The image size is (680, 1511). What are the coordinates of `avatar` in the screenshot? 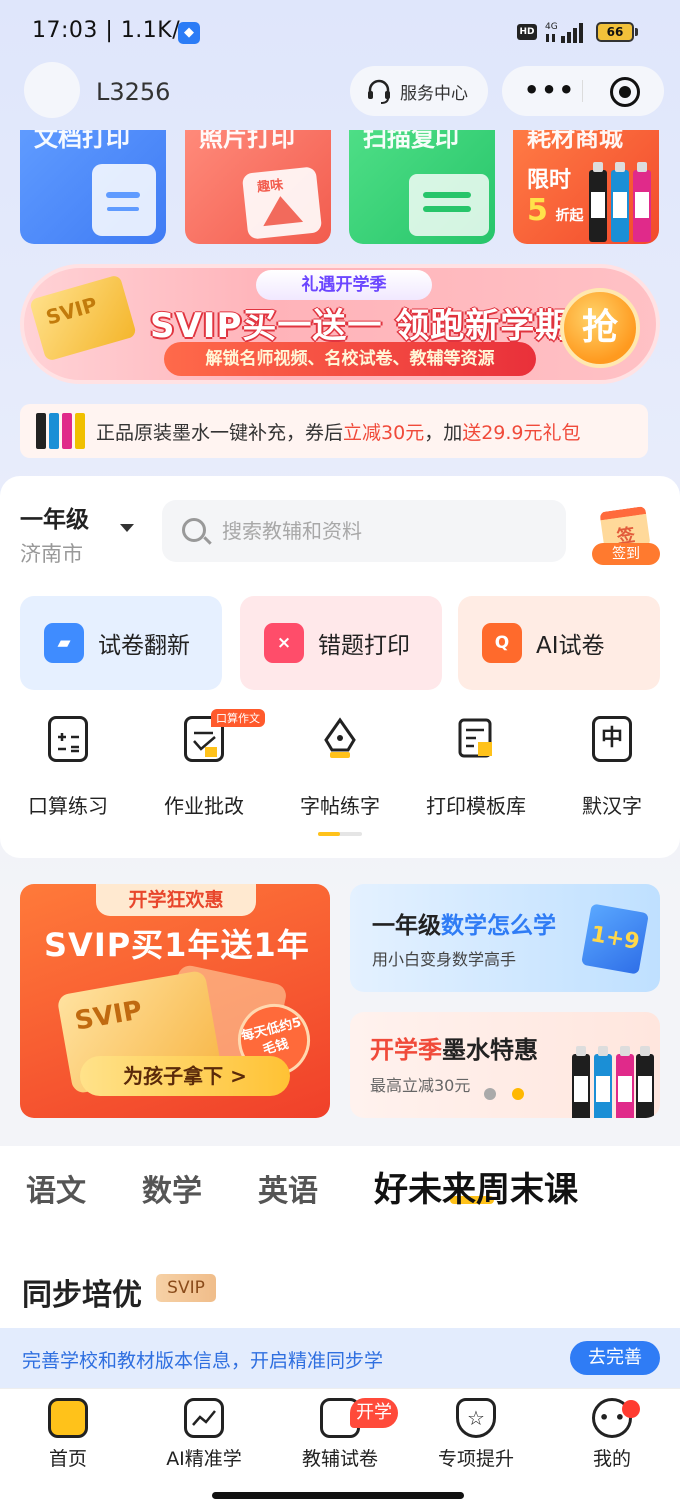 It's located at (52, 90).